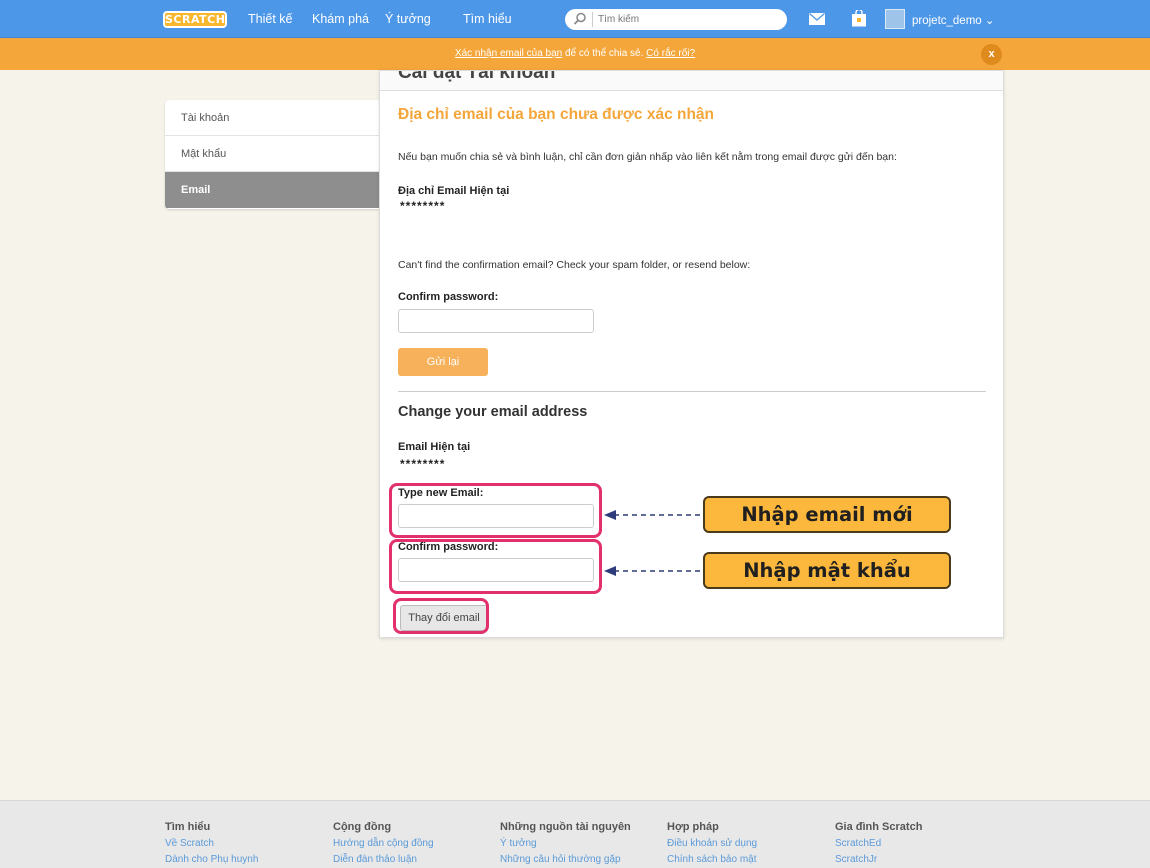 The width and height of the screenshot is (1150, 868). Describe the element at coordinates (408, 19) in the screenshot. I see `nav-link-ideas: Ý tưởng` at that location.